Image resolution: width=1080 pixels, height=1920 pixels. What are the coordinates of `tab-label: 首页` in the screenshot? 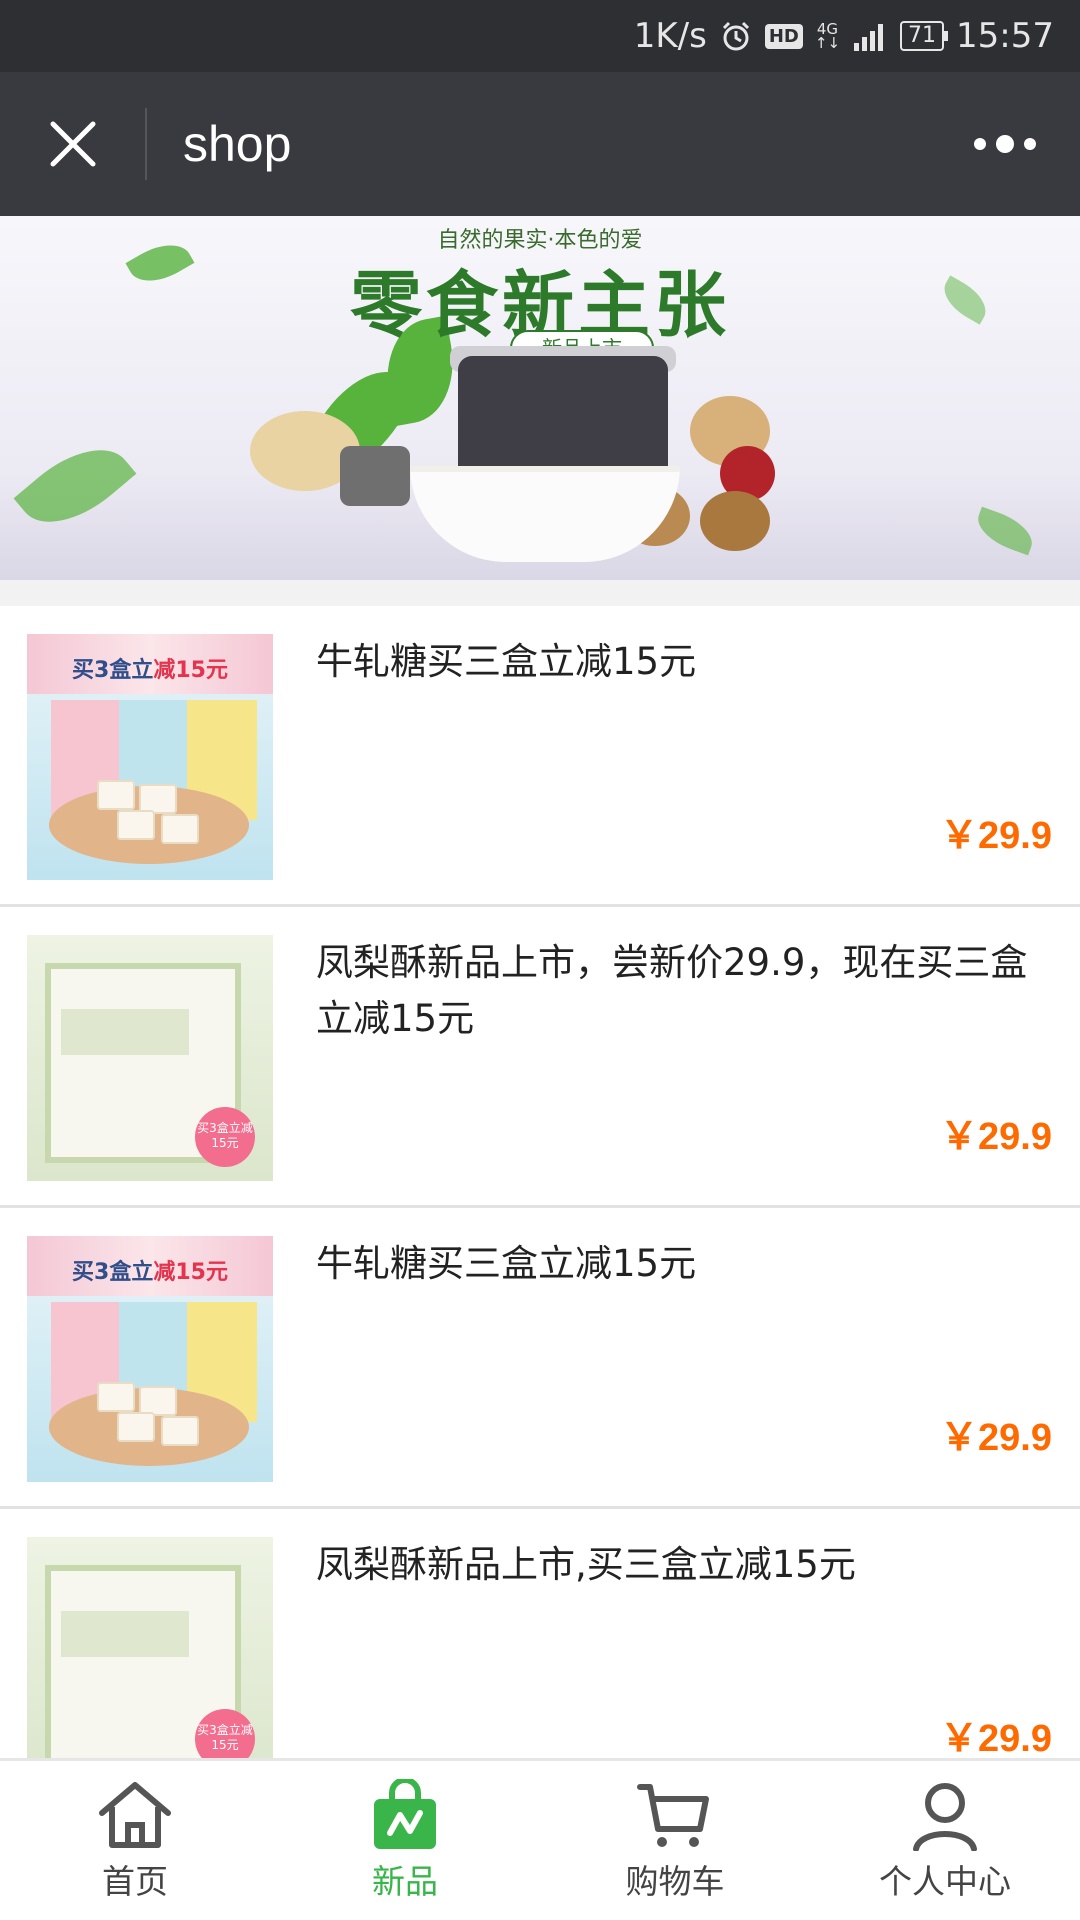 It's located at (135, 1881).